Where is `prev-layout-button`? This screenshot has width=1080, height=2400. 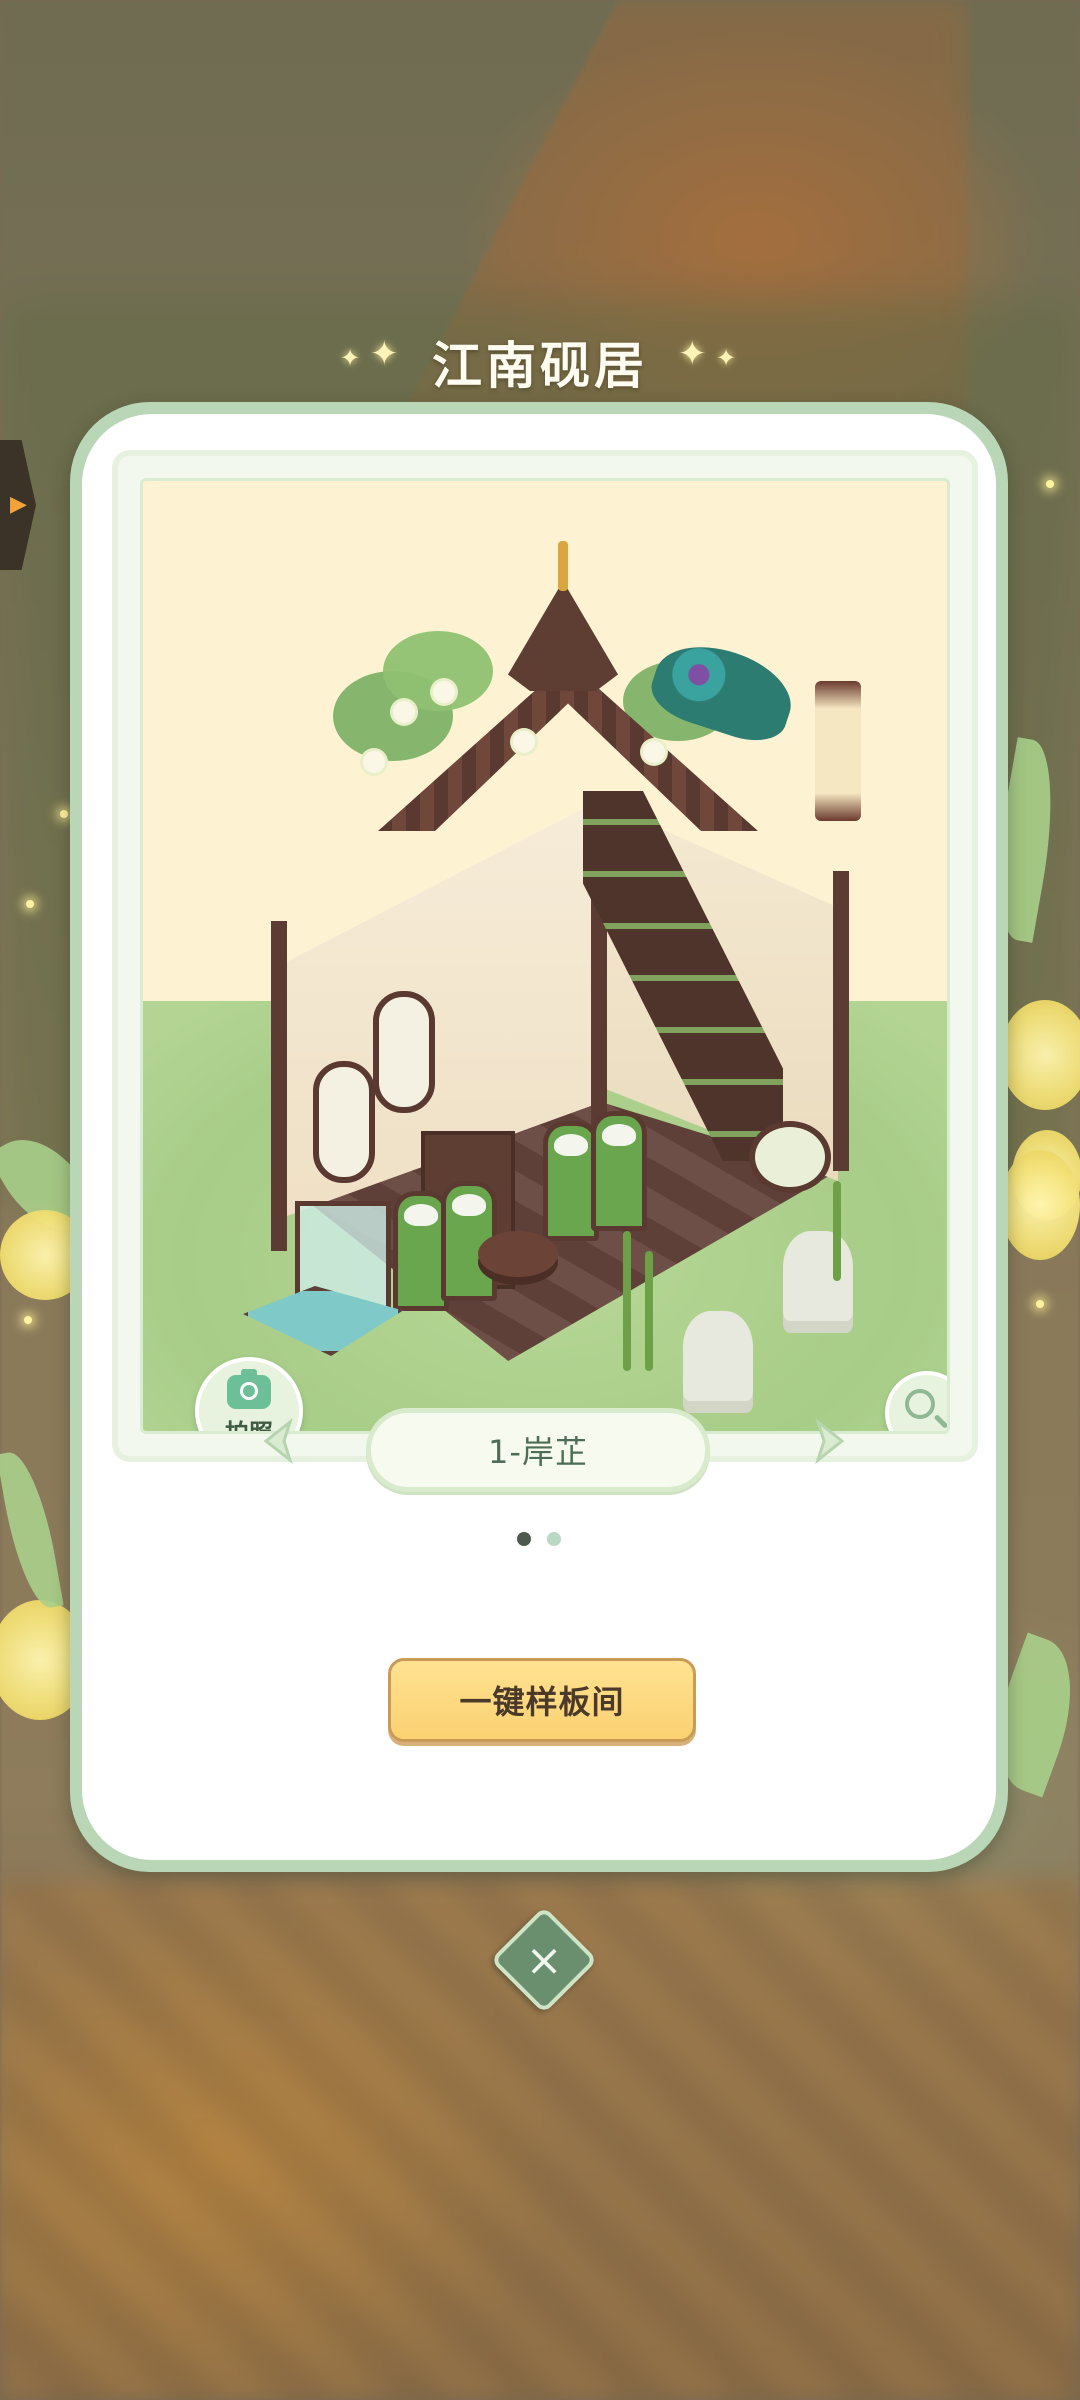 prev-layout-button is located at coordinates (278, 1441).